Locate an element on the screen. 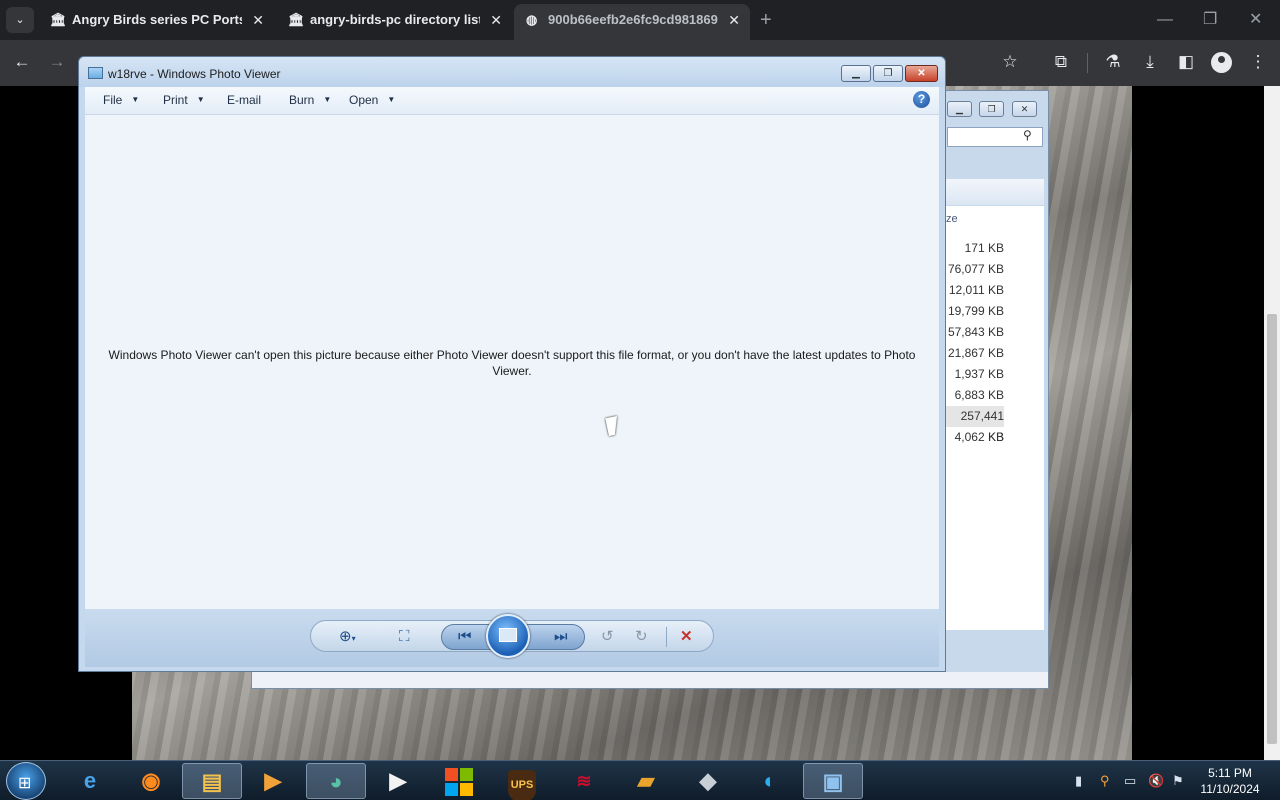  photo-viewer-close-button: ✕ is located at coordinates (921, 73).